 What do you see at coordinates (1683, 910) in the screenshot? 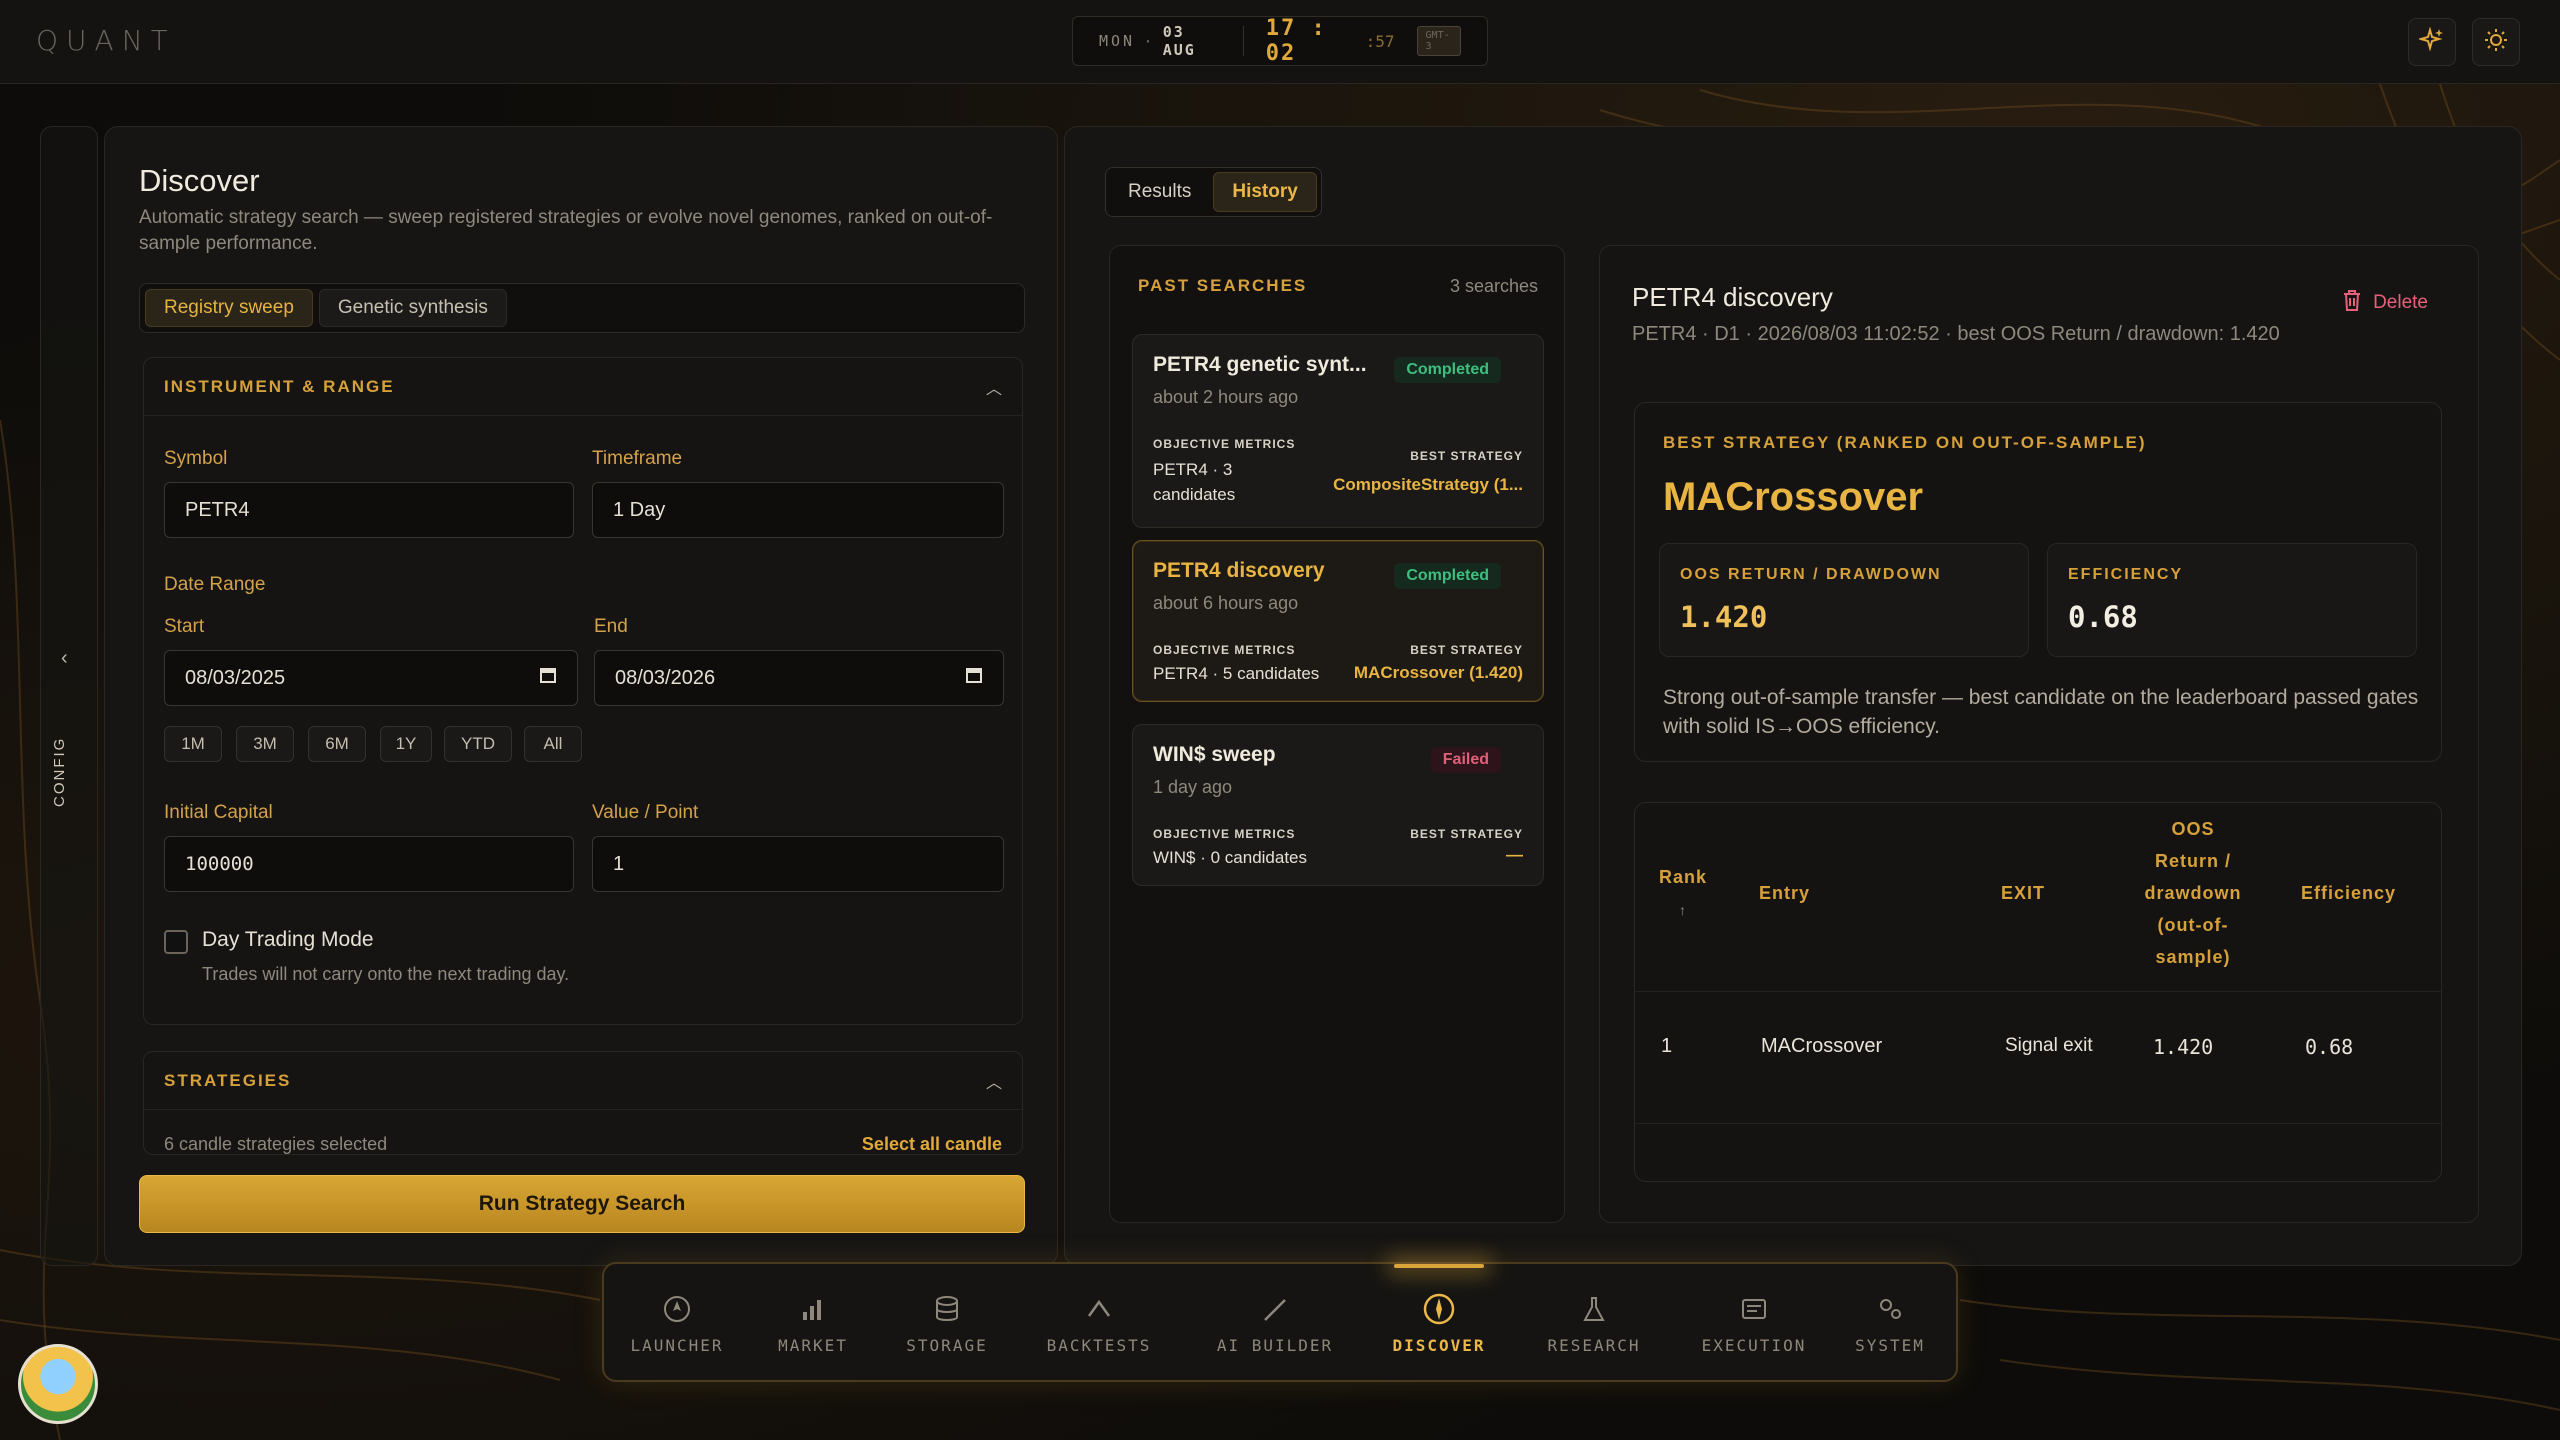
I see `sort-arrow-icon: ↑` at bounding box center [1683, 910].